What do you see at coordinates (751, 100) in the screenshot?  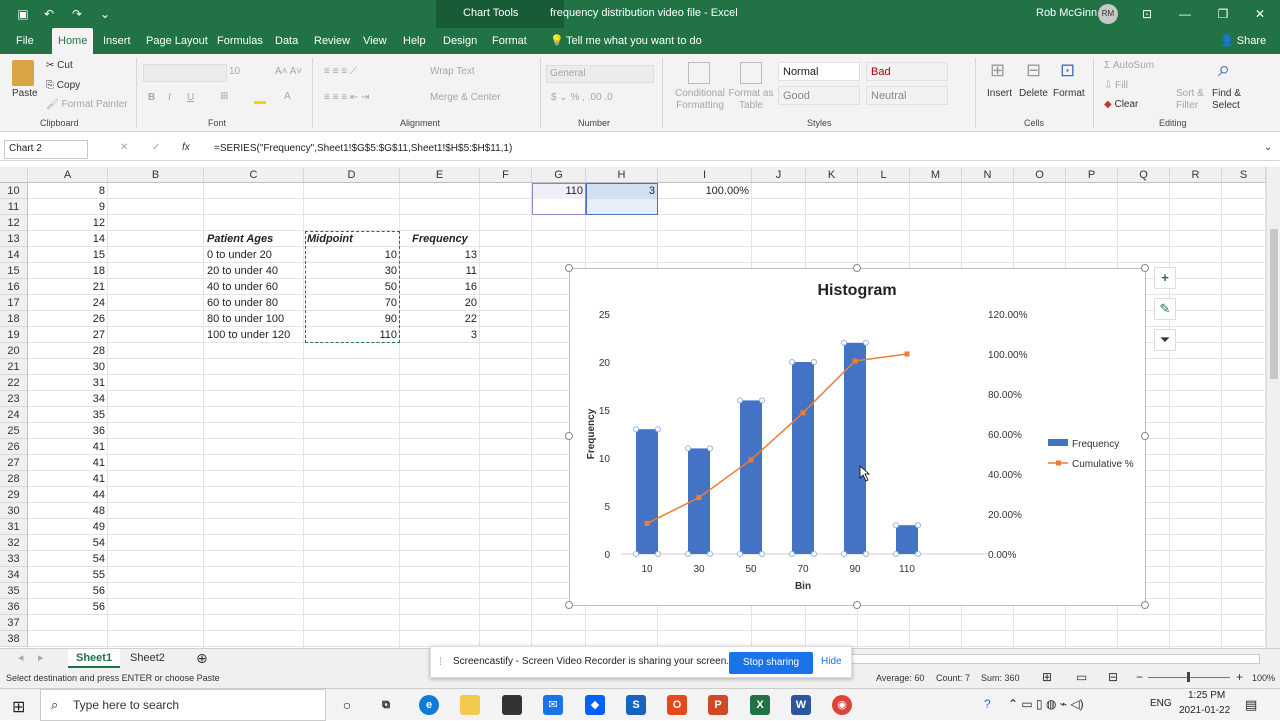 I see `format-as-table-button: Format as Table` at bounding box center [751, 100].